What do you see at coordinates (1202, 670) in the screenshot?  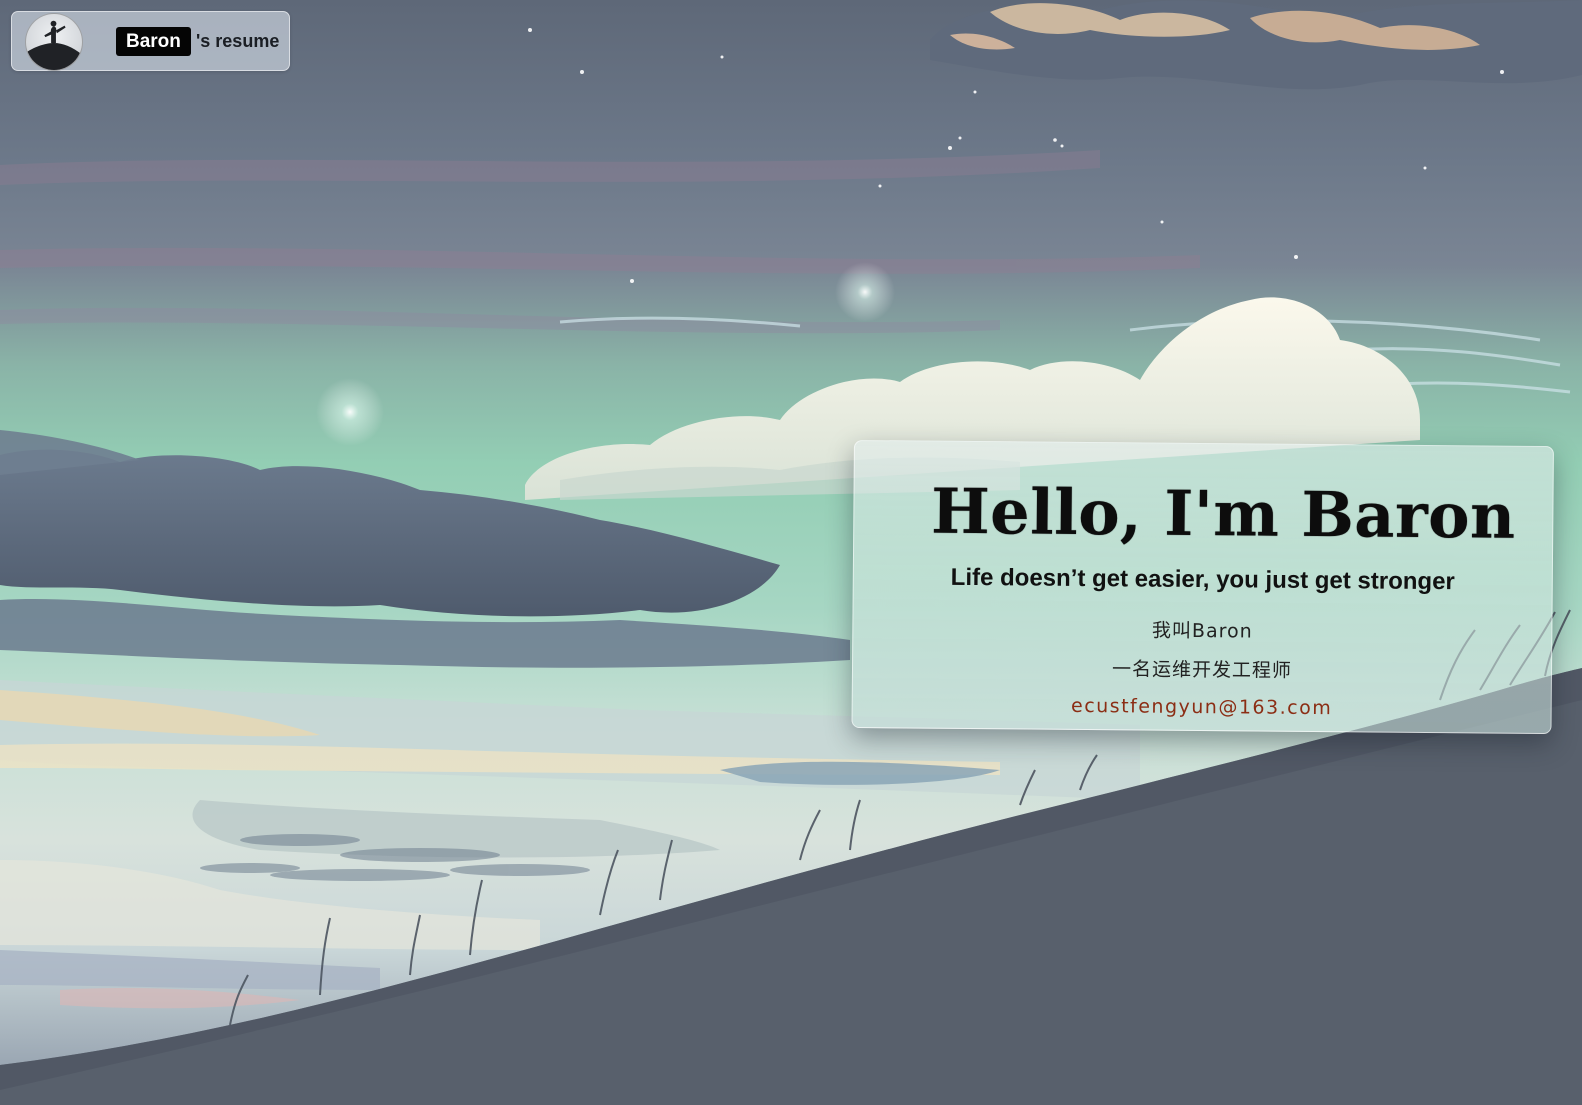 I see `job-title-line: 一名运维开发工程师` at bounding box center [1202, 670].